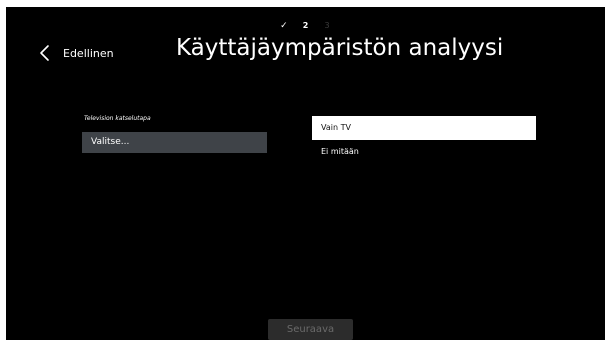 Image resolution: width=611 pixels, height=346 pixels. I want to click on option-vain-tv: Vain TV, so click(424, 128).